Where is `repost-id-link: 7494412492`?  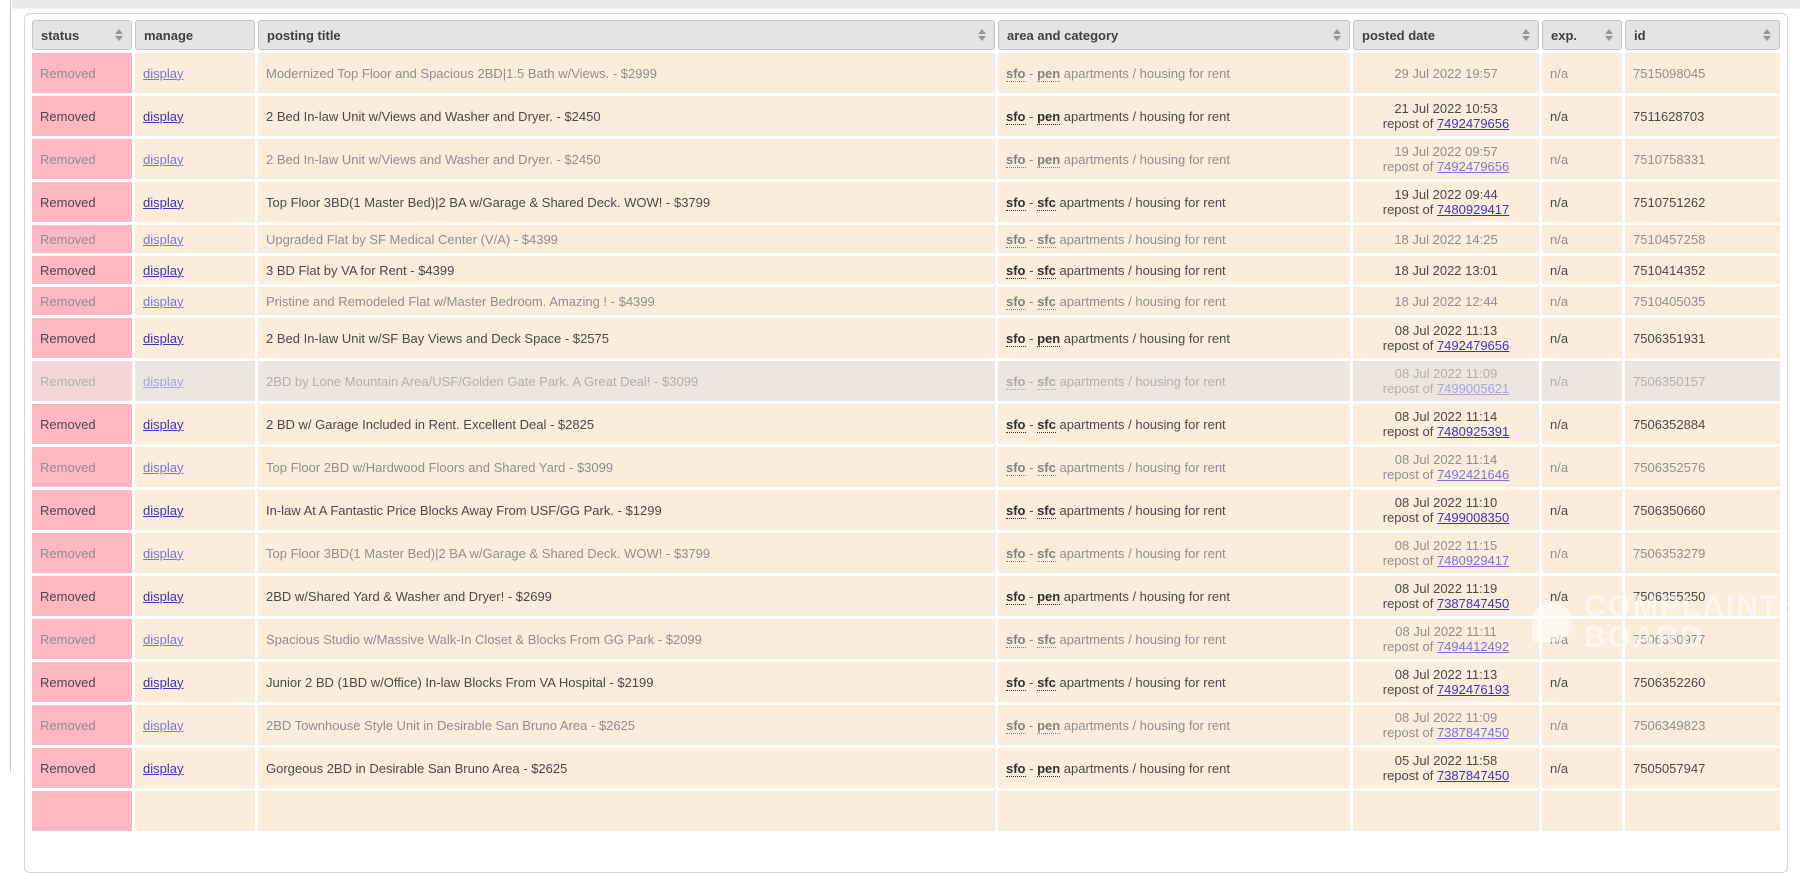 repost-id-link: 7494412492 is located at coordinates (1473, 646).